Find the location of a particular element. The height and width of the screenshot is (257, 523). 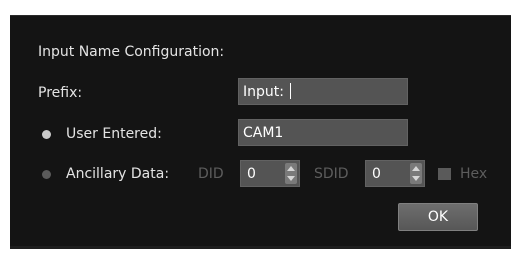

user-entered-input: CAM1 is located at coordinates (323, 132).